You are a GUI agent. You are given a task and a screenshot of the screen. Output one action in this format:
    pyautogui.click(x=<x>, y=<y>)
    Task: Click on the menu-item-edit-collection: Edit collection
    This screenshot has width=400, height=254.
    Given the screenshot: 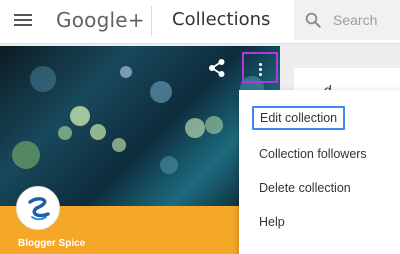 What is the action you would take?
    pyautogui.click(x=299, y=118)
    